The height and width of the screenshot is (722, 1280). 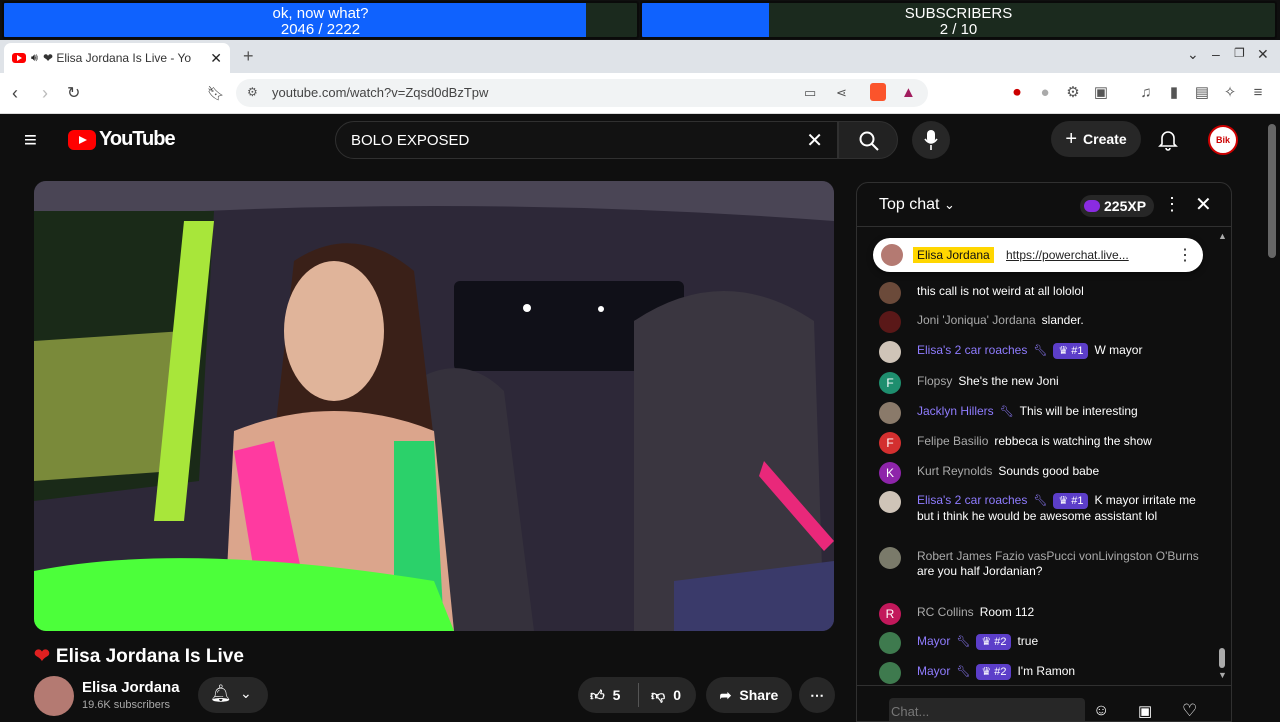 I want to click on channel-name: Elisa Jordana, so click(x=131, y=687).